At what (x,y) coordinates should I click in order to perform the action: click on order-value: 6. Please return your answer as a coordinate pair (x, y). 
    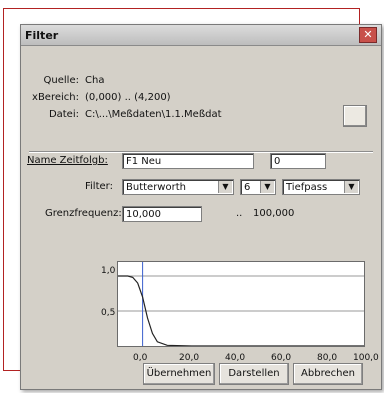
    Looking at the image, I should click on (247, 187).